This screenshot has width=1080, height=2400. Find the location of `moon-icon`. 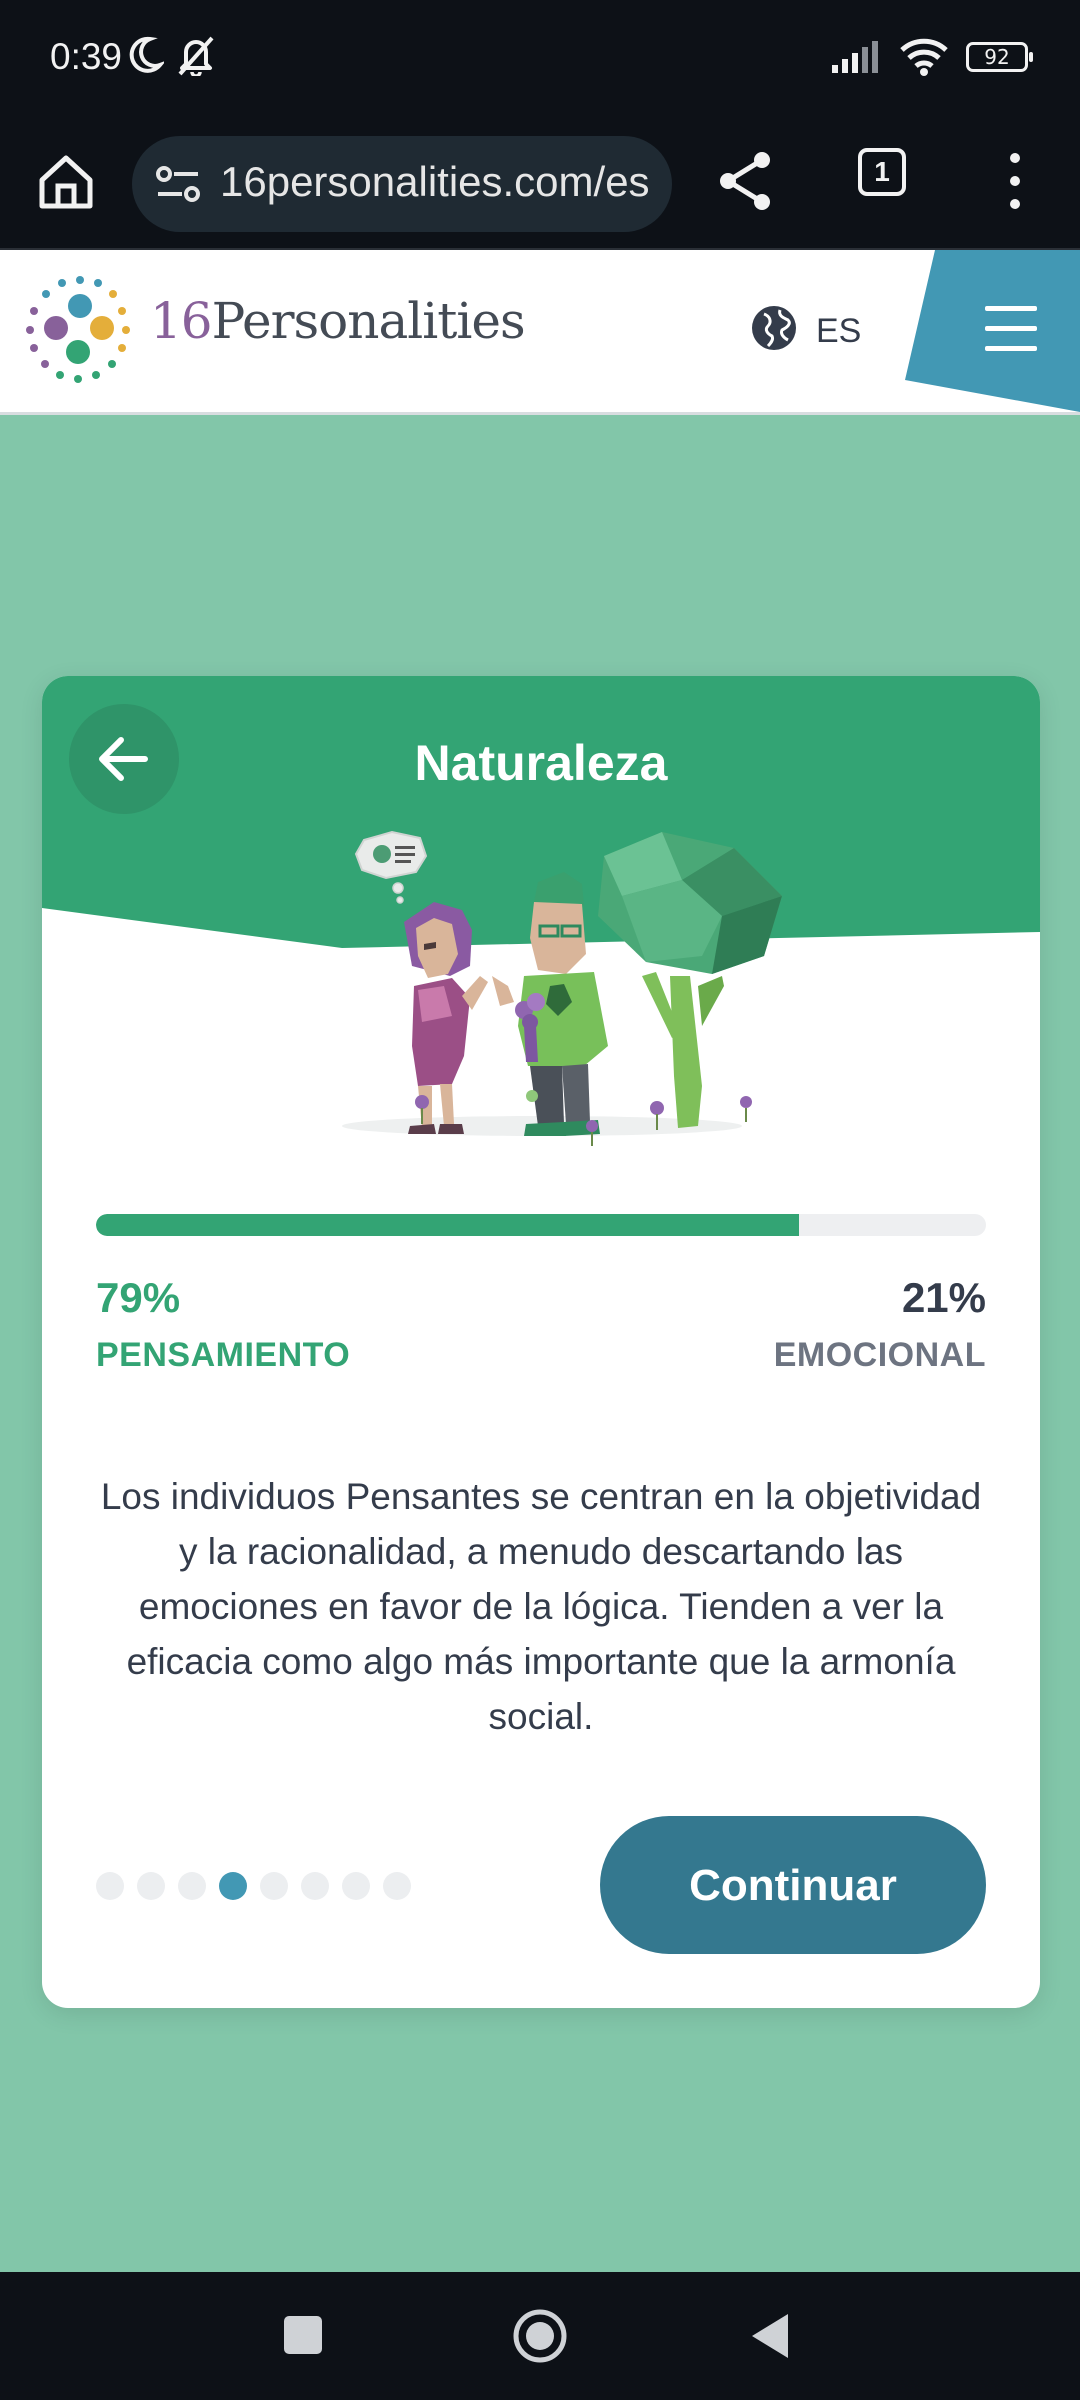

moon-icon is located at coordinates (146, 54).